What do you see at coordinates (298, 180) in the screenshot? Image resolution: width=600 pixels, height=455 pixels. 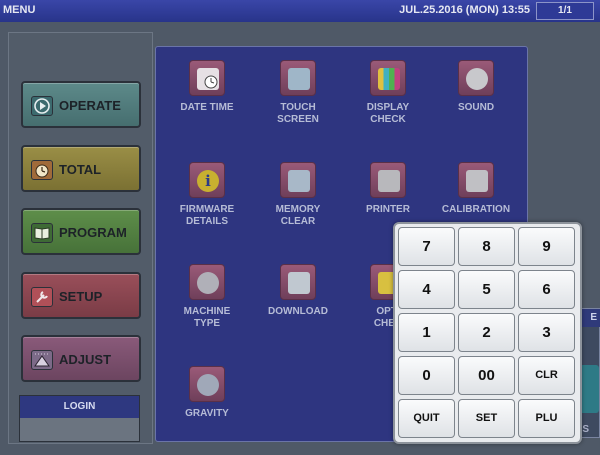 I see `memory-card-icon` at bounding box center [298, 180].